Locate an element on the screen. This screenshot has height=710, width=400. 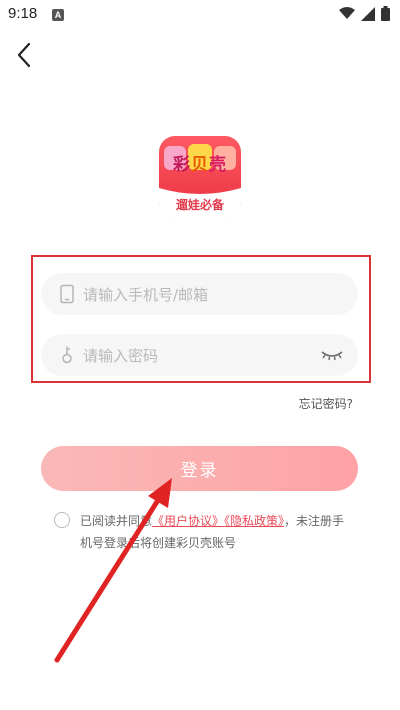
privacy-policy-link: 《隐私政策》 is located at coordinates (254, 521).